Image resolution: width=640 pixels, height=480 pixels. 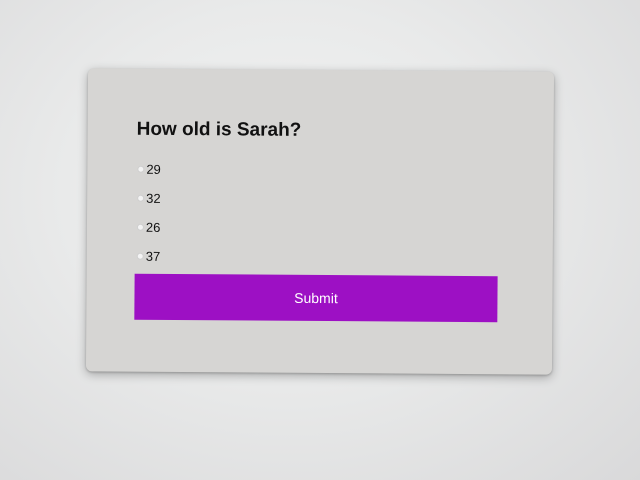 I want to click on option-label: 29, so click(x=153, y=169).